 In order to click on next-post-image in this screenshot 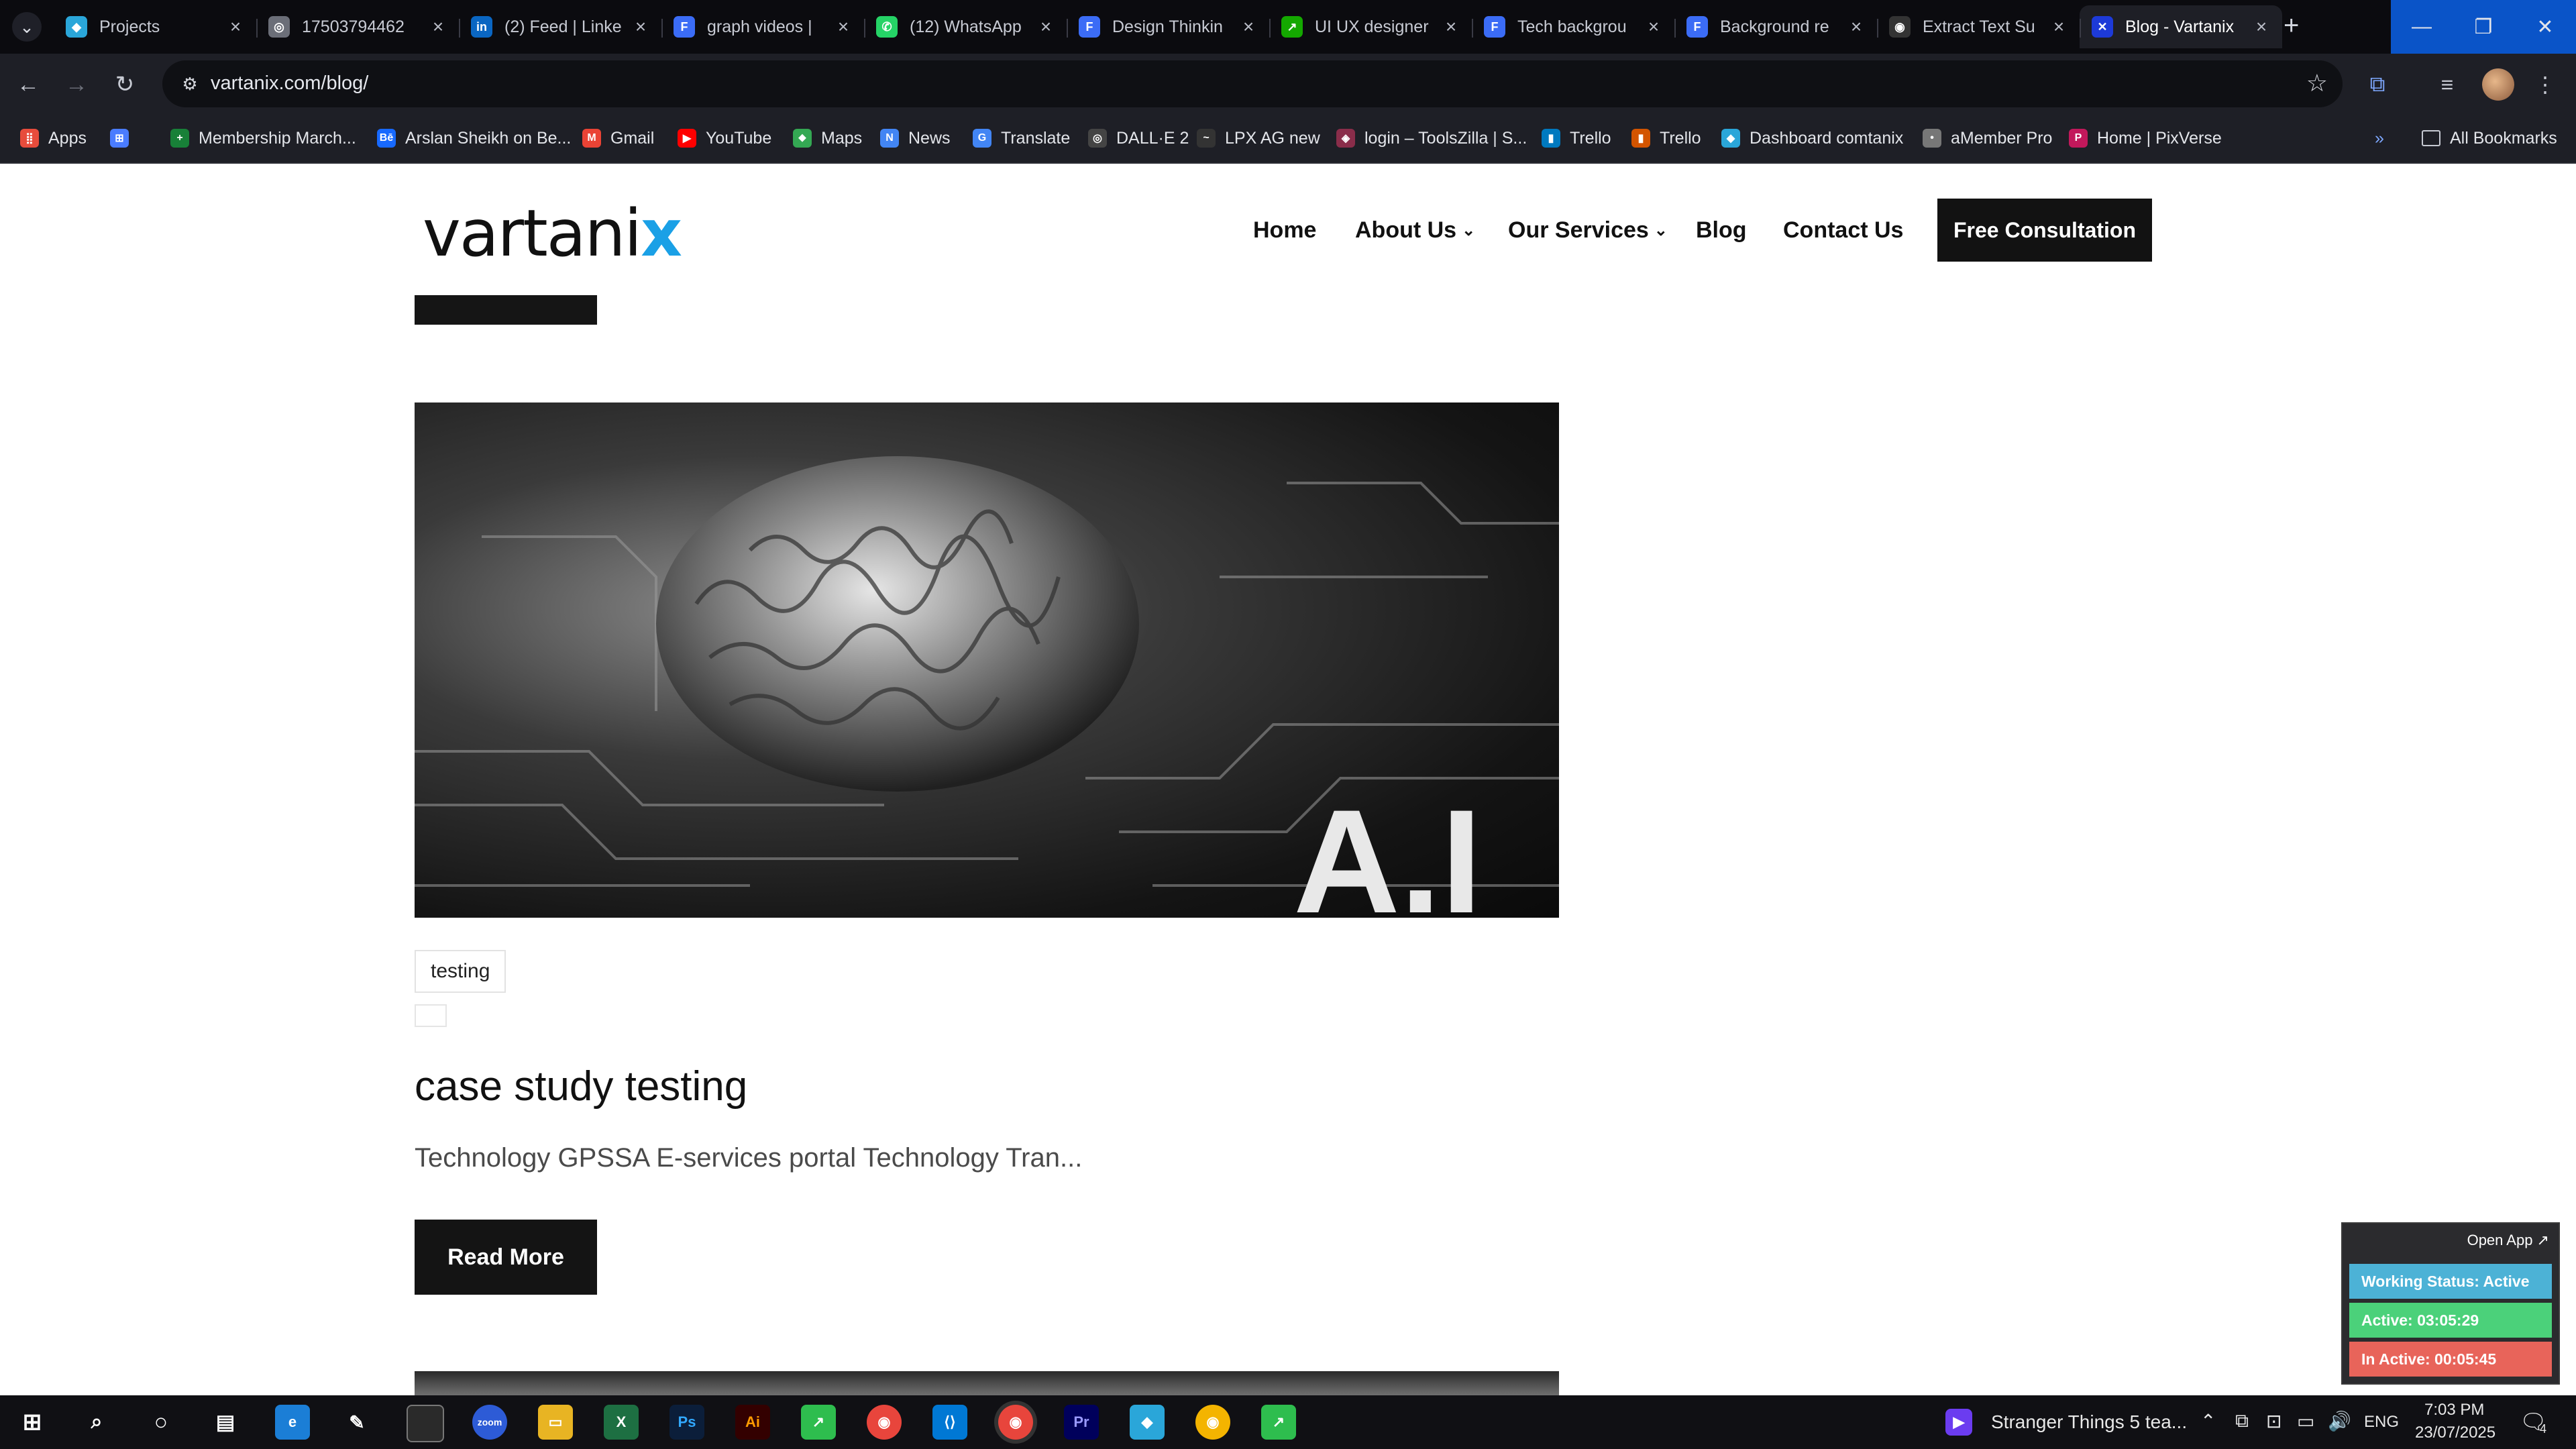, I will do `click(987, 1383)`.